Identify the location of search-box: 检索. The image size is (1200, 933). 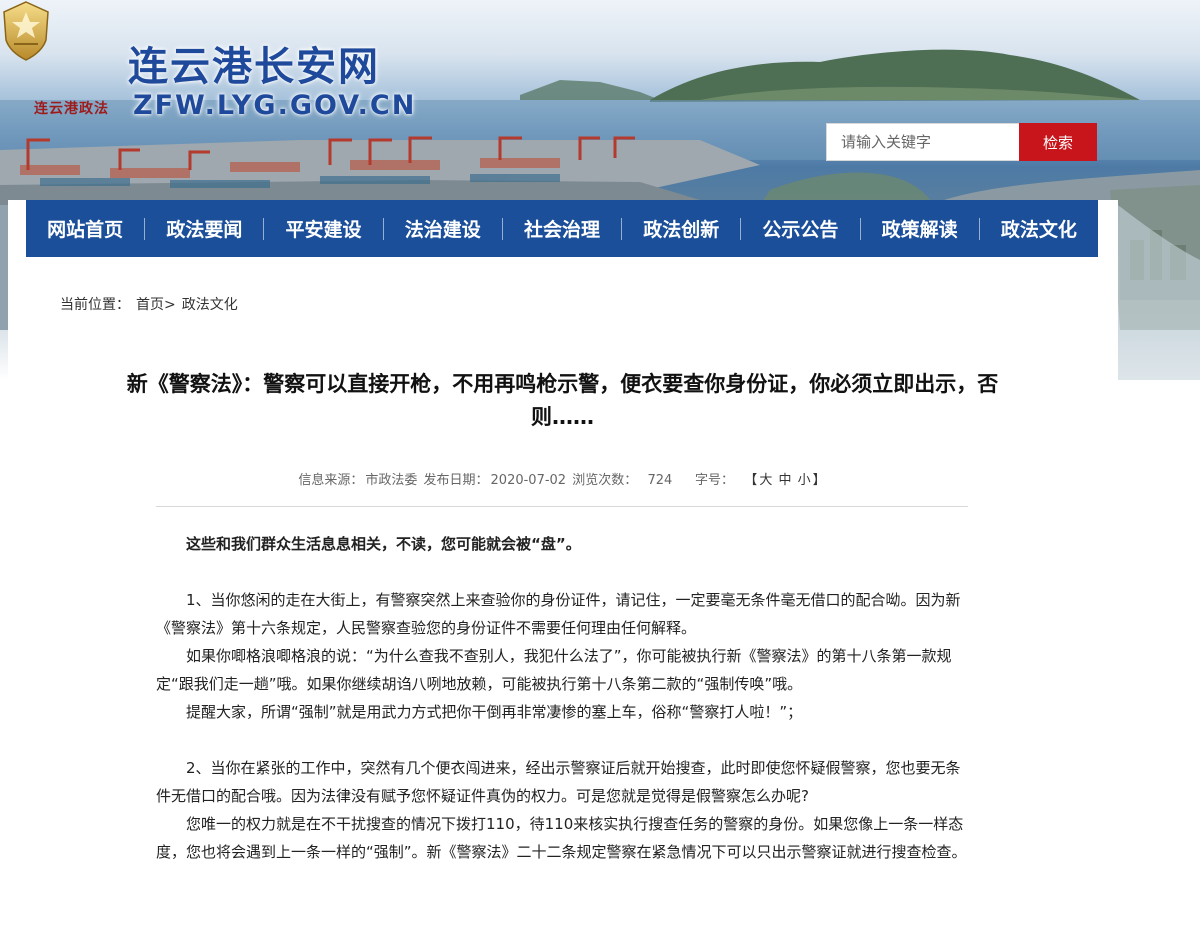
(961, 142).